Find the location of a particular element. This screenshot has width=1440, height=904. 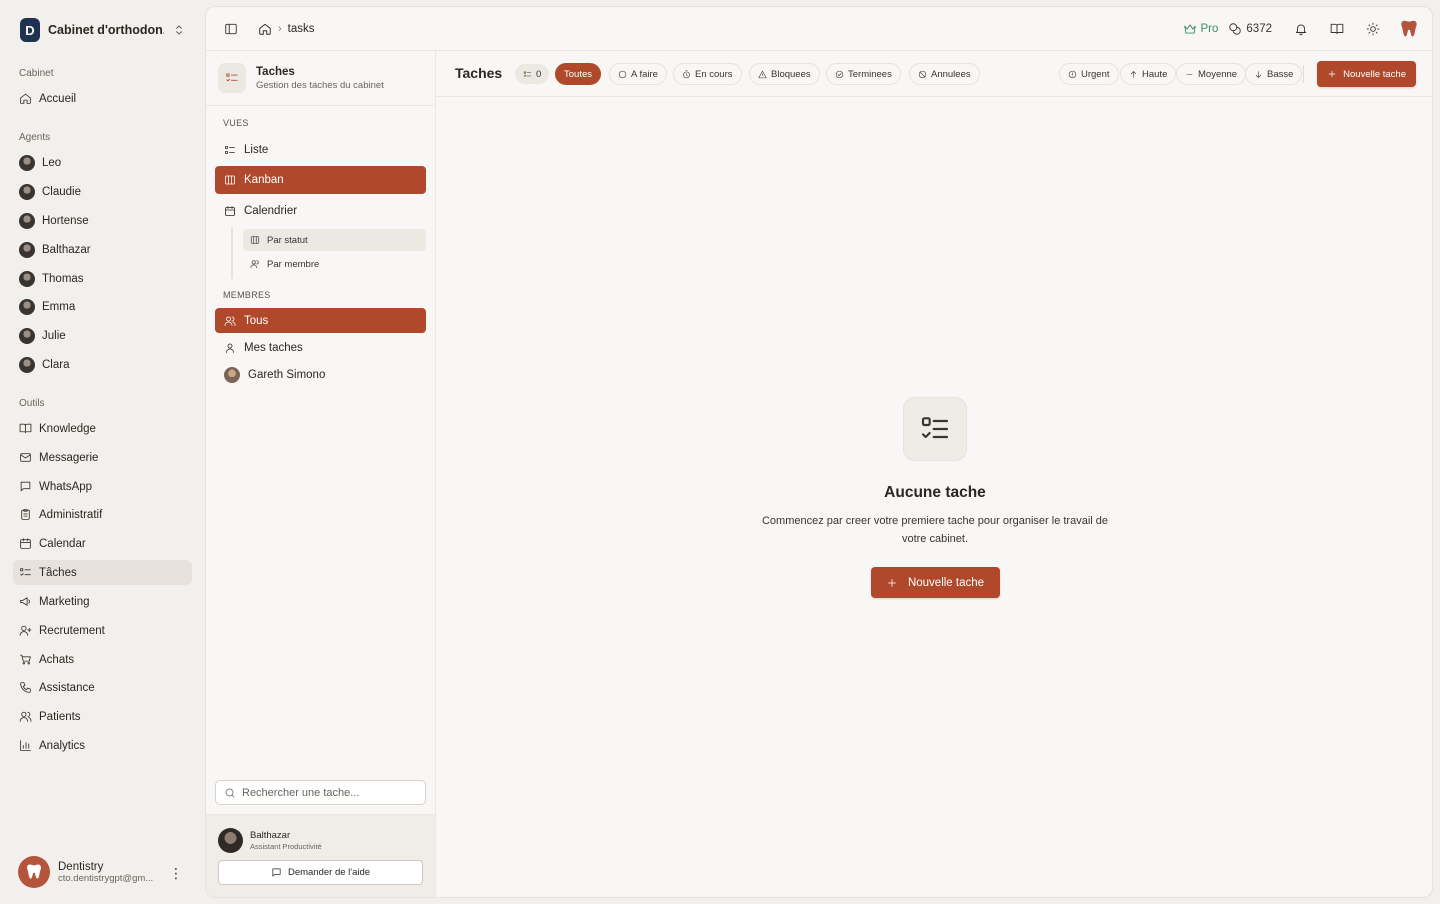

toggle-sidebar-button is located at coordinates (231, 29).